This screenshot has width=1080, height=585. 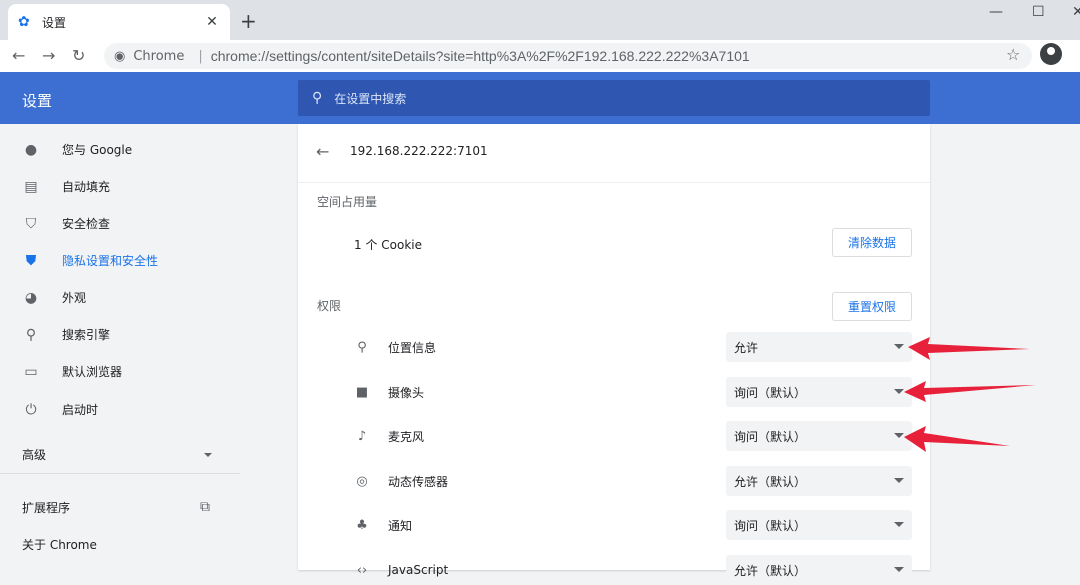 What do you see at coordinates (362, 392) in the screenshot?
I see `camera-icon: ■` at bounding box center [362, 392].